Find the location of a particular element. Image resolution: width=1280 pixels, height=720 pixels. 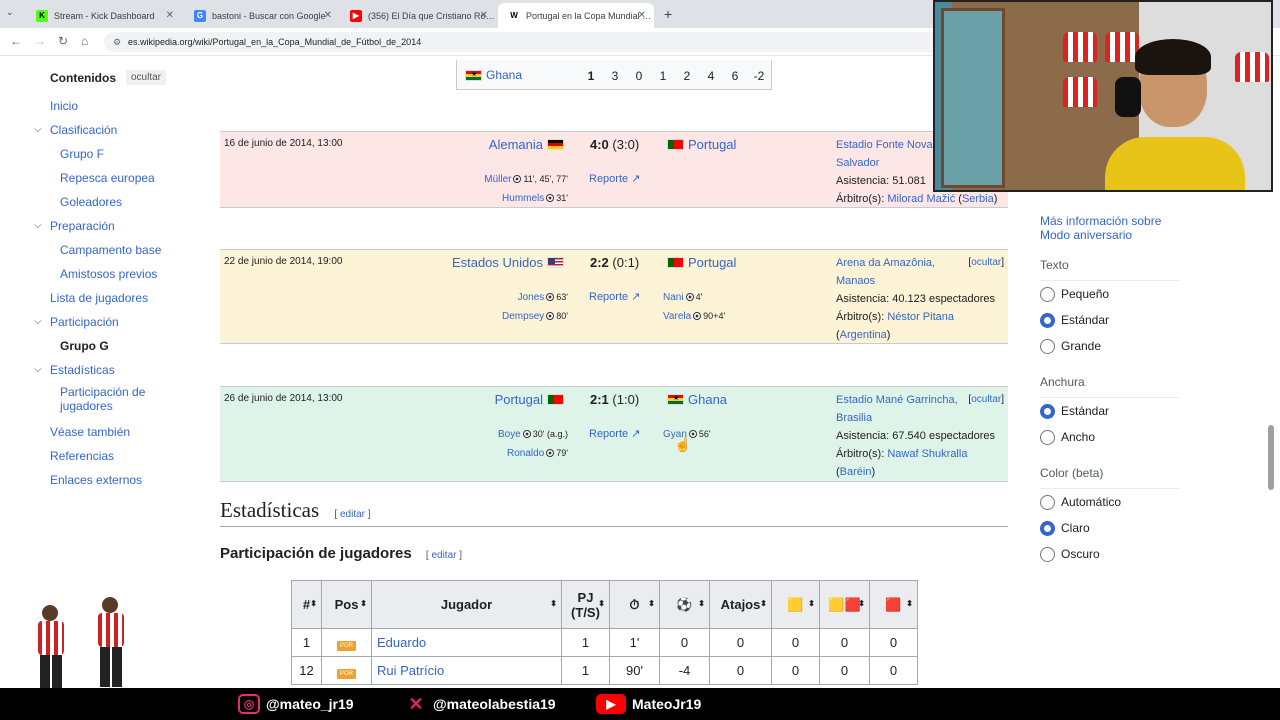

hide-details-button: [ocultar] is located at coordinates (986, 263).